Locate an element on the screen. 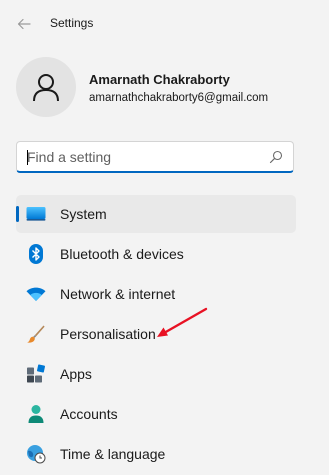 This screenshot has height=475, width=329. avatar is located at coordinates (46, 87).